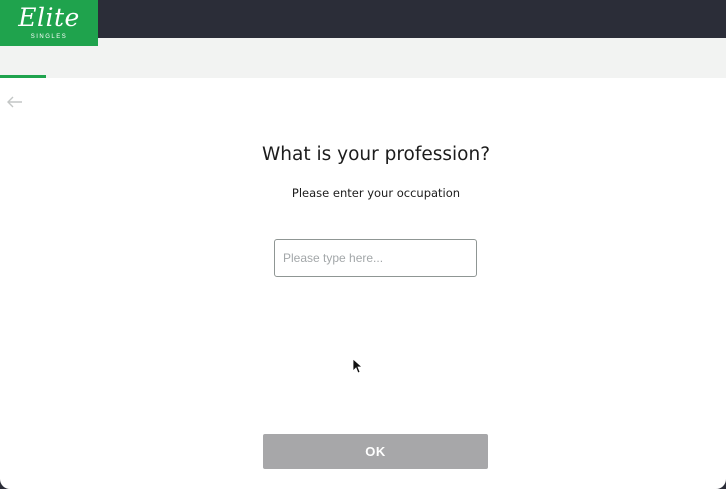 This screenshot has width=726, height=489. What do you see at coordinates (375, 258) in the screenshot?
I see `occupation-input` at bounding box center [375, 258].